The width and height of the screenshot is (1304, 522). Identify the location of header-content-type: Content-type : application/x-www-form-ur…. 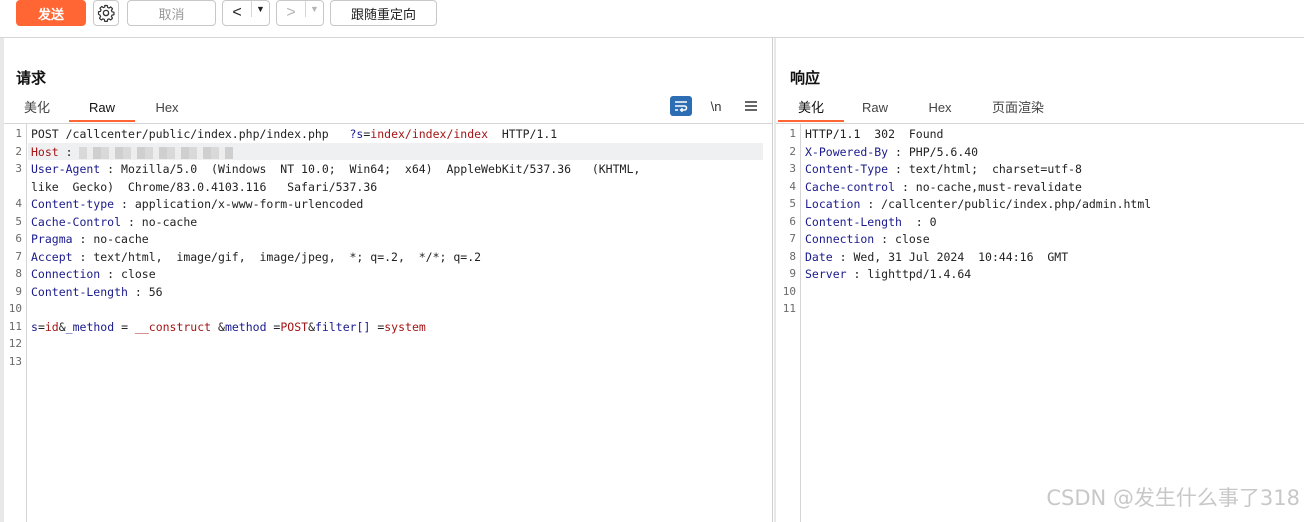
(197, 204).